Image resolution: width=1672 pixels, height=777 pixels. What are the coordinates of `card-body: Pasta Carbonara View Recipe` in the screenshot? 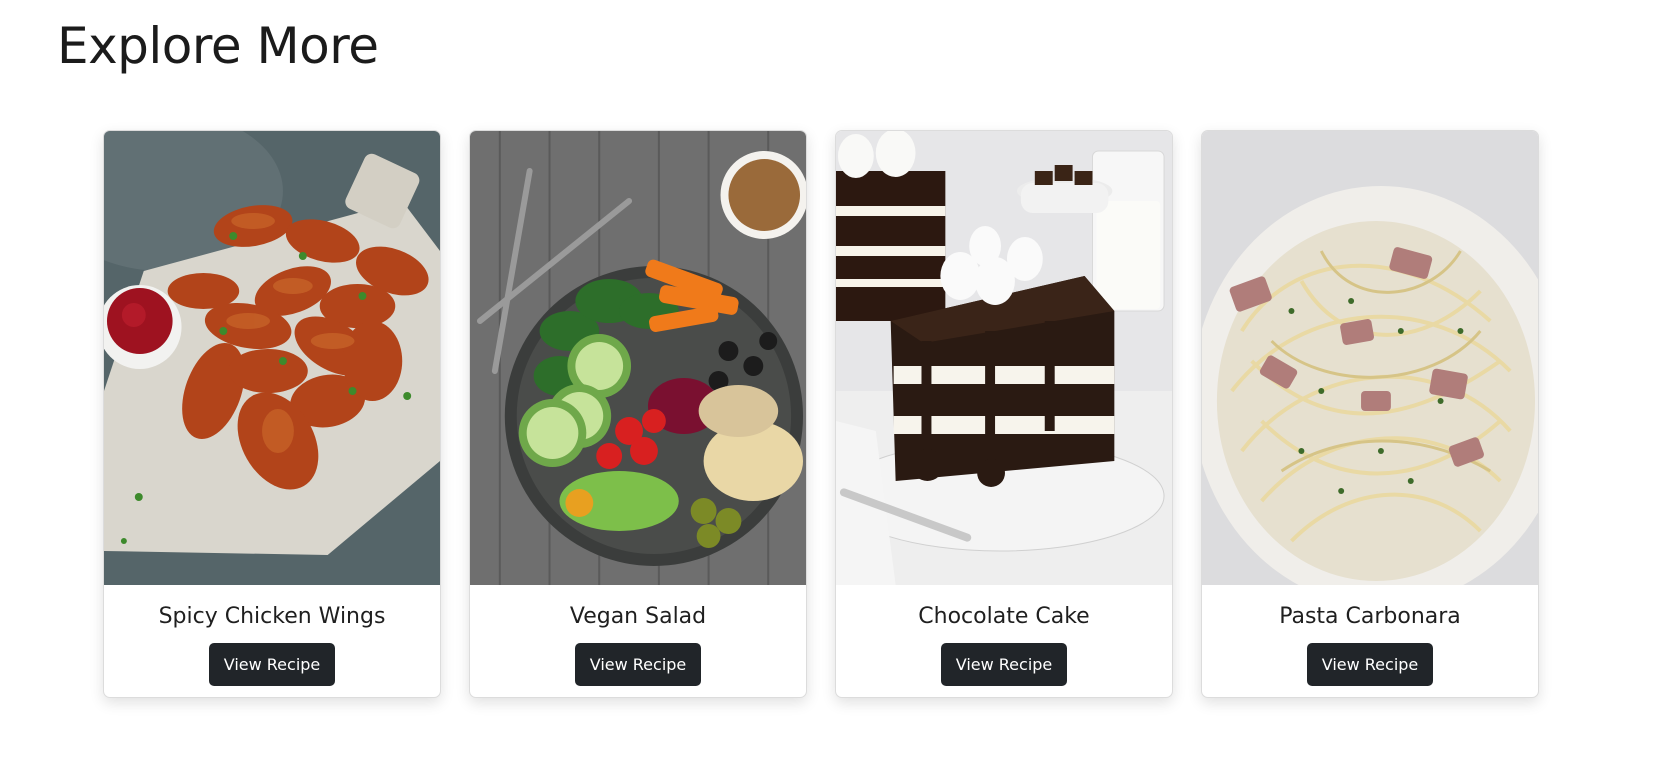 It's located at (1370, 641).